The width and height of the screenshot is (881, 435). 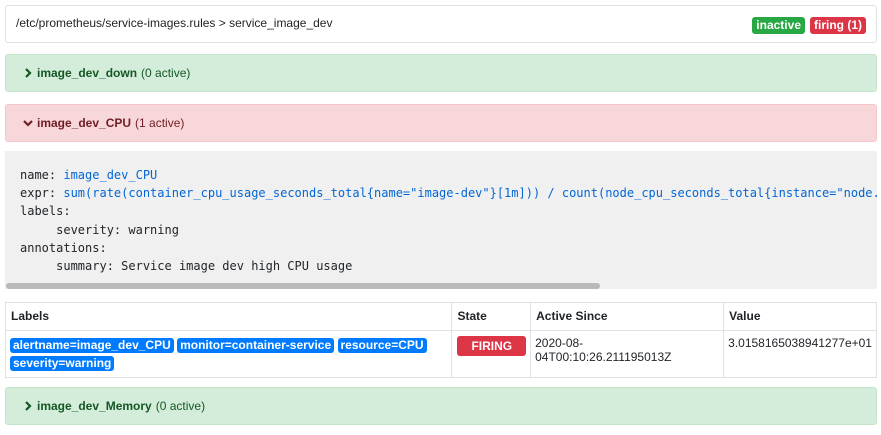 What do you see at coordinates (441, 406) in the screenshot?
I see `rule-row-image-dev-memory: image_dev_Memory (0 active)` at bounding box center [441, 406].